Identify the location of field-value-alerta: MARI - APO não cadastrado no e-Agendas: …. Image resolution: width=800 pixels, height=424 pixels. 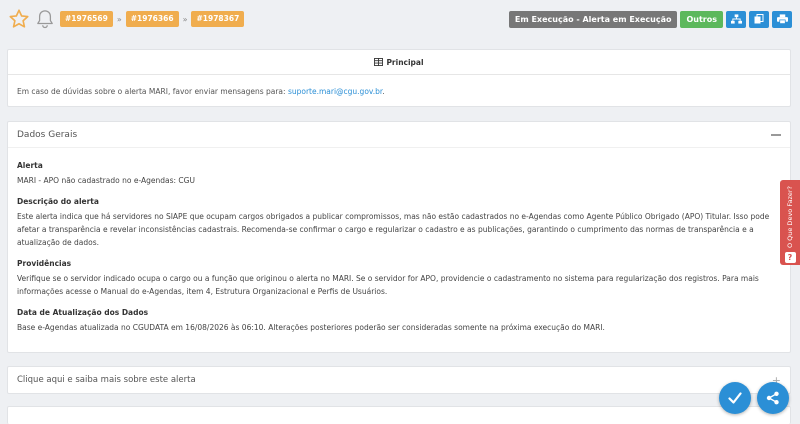
(106, 180).